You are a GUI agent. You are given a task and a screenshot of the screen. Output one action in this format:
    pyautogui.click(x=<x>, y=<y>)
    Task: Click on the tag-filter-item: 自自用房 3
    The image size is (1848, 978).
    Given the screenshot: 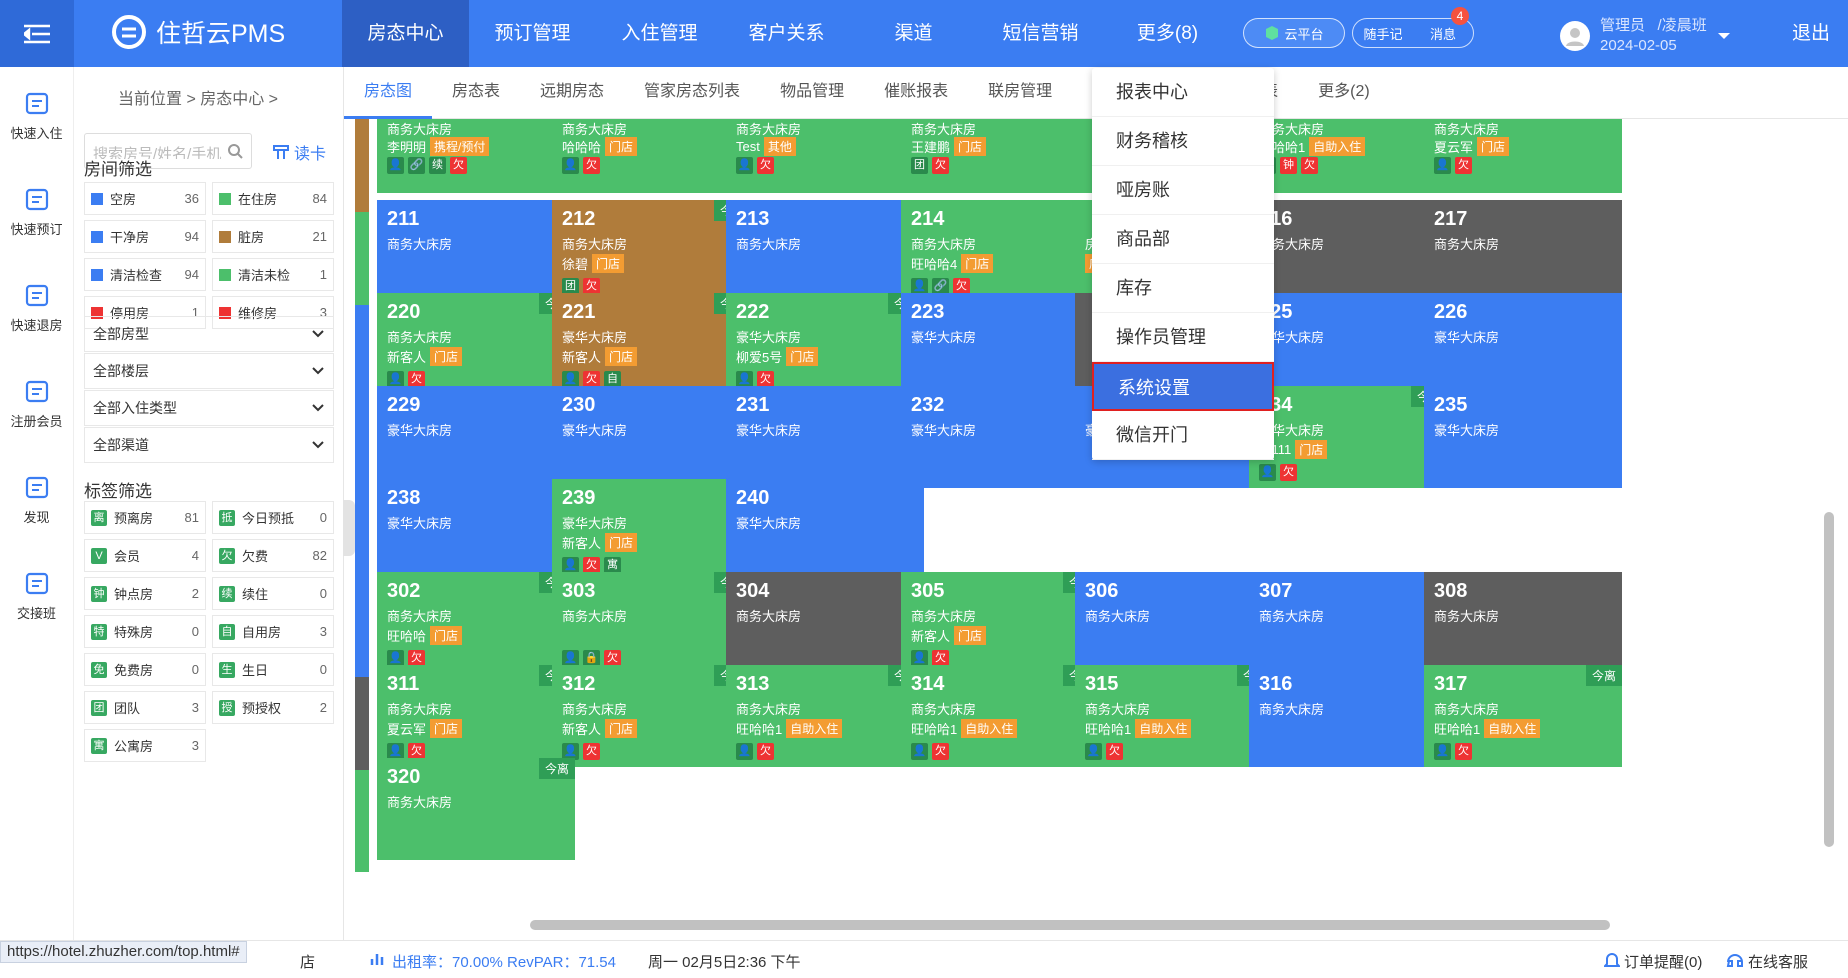 What is the action you would take?
    pyautogui.click(x=273, y=631)
    